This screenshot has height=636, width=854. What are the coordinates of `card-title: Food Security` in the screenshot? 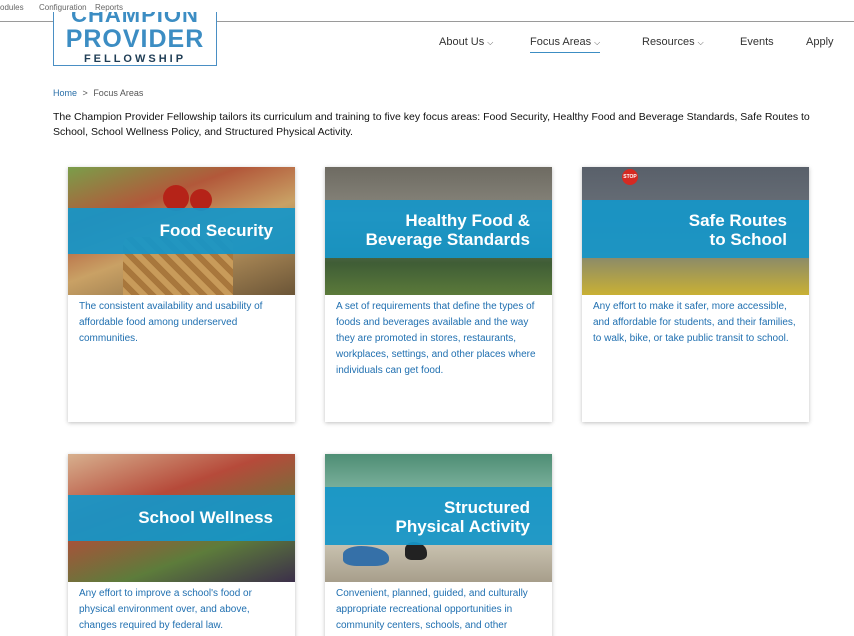 It's located at (216, 230).